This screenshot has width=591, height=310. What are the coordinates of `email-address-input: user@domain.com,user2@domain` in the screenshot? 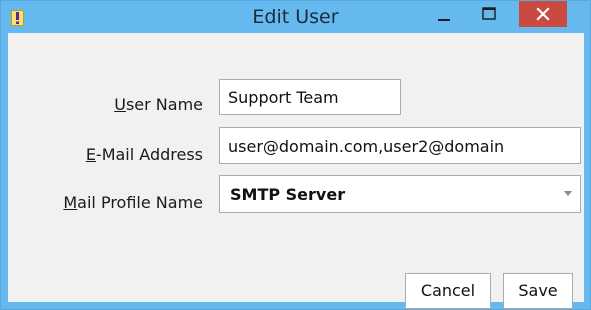 It's located at (400, 145).